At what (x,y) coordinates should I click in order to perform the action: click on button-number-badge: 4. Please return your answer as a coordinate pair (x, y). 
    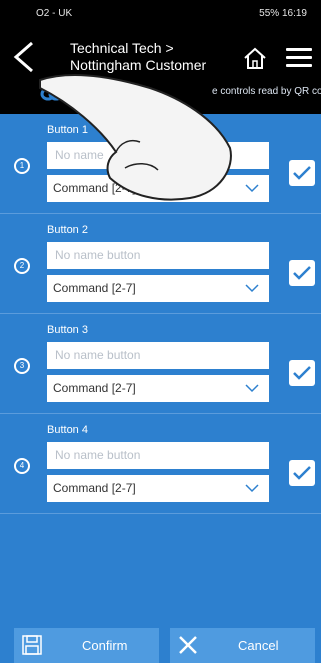
    Looking at the image, I should click on (22, 466).